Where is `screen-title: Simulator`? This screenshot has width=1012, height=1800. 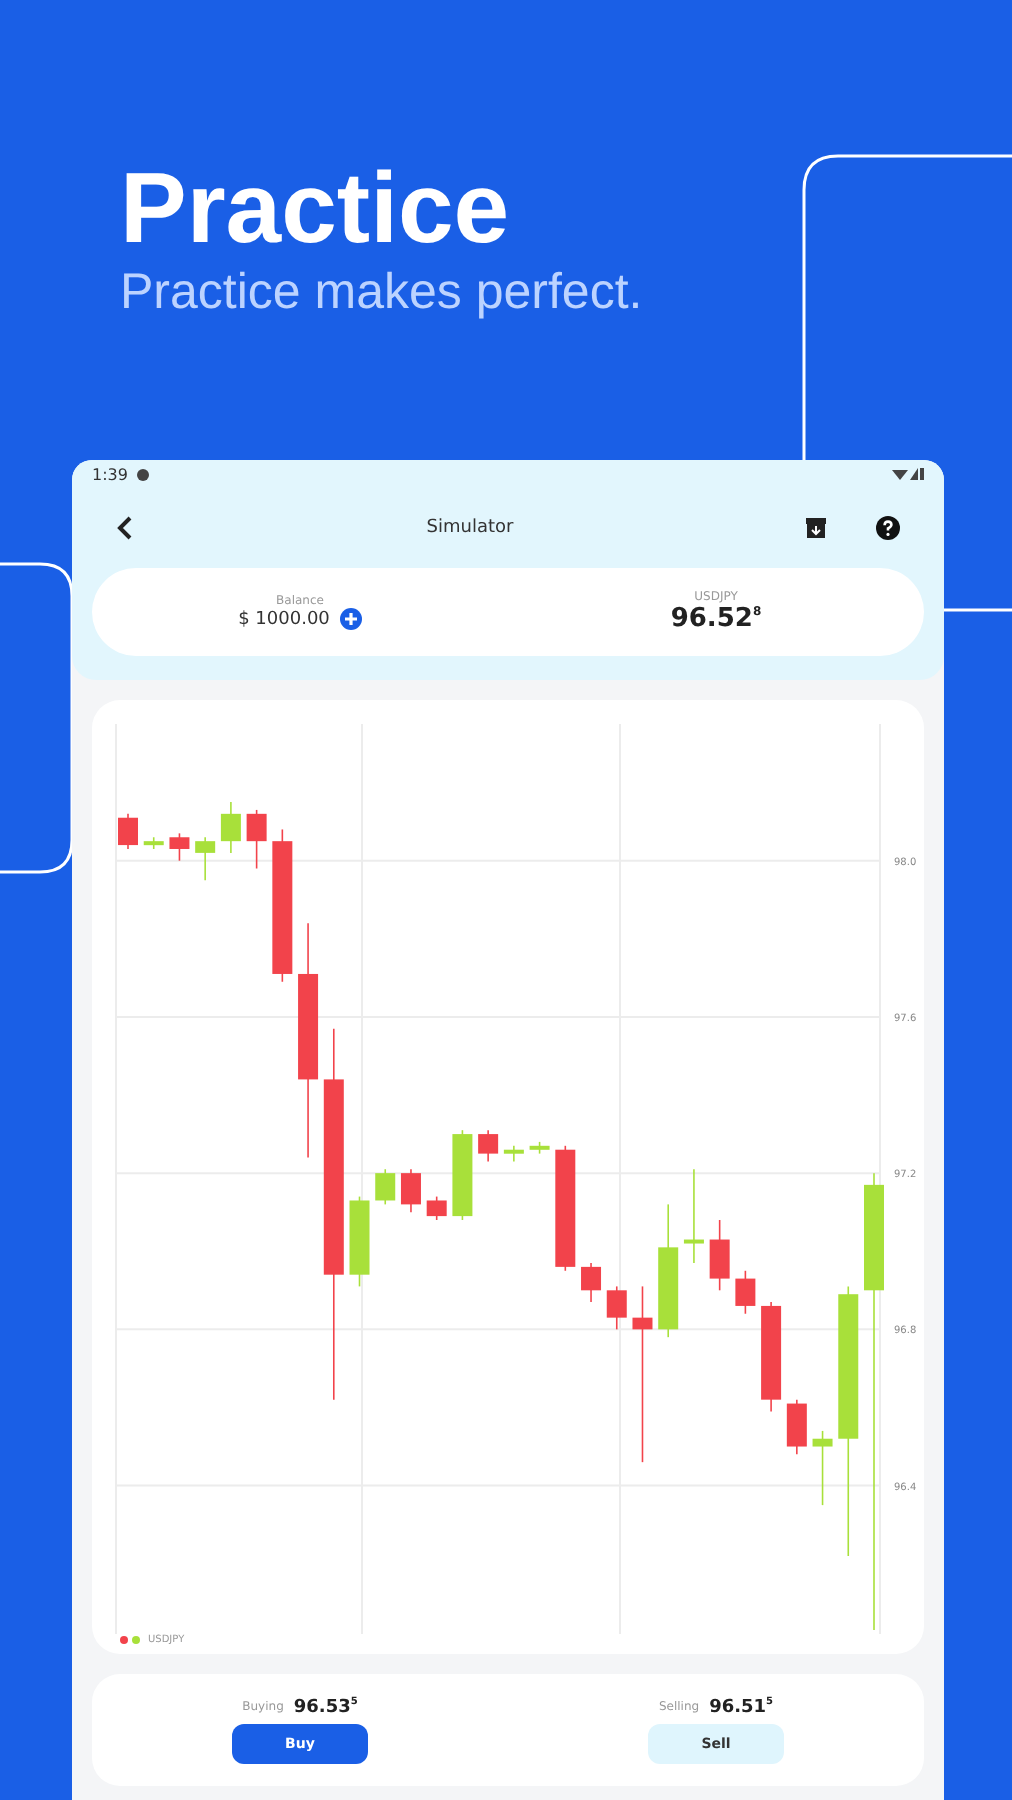 screen-title: Simulator is located at coordinates (470, 528).